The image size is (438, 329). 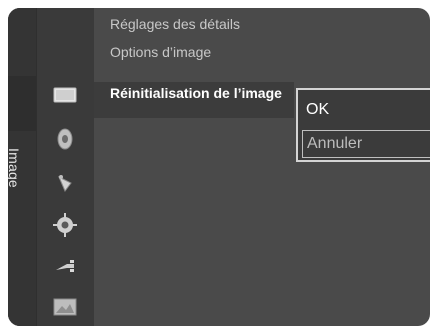 I want to click on category-tab-label: Image, so click(x=15, y=168).